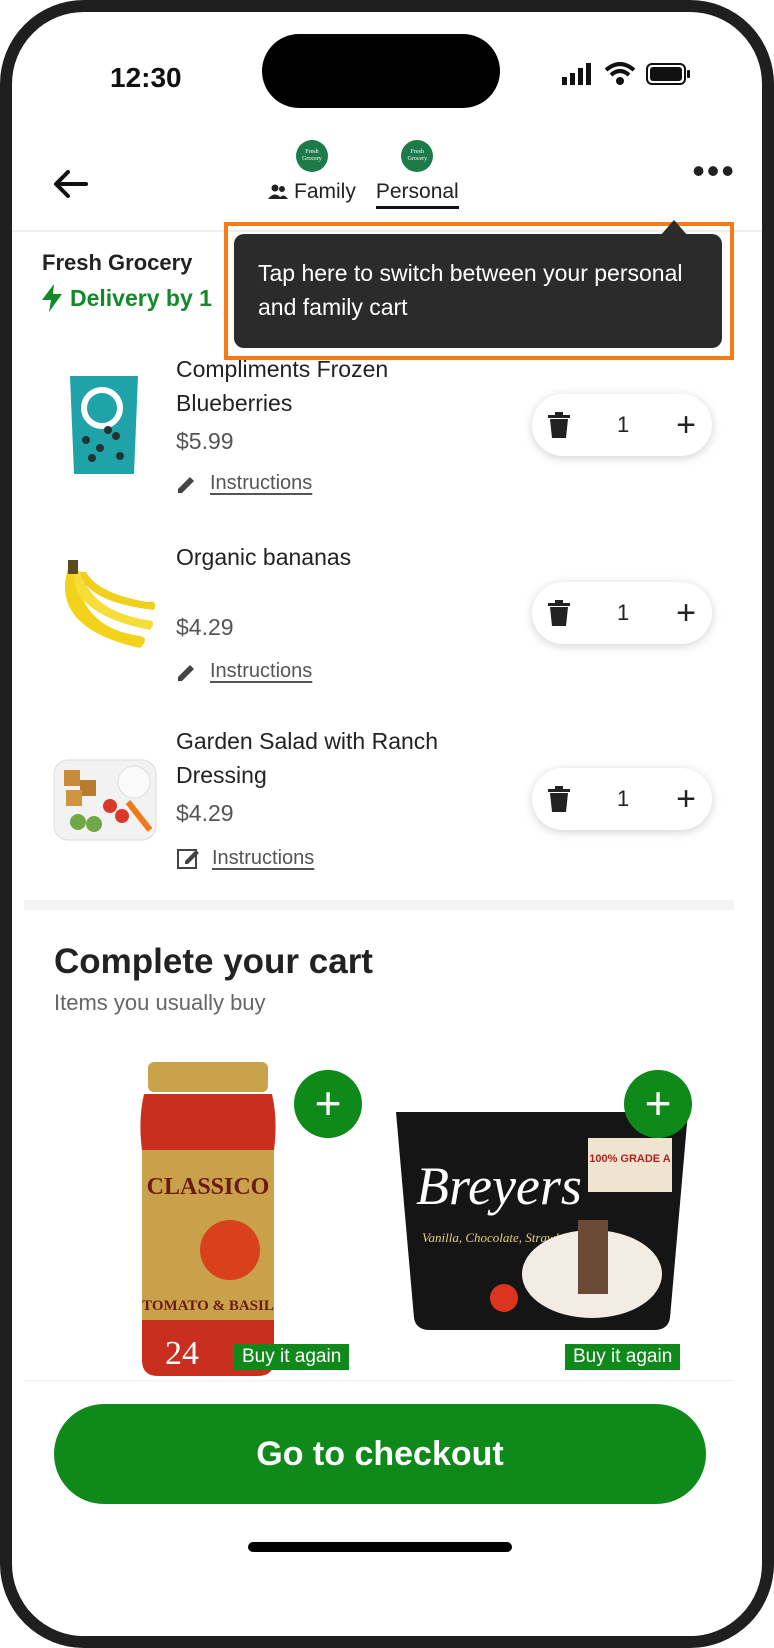 The image size is (774, 1648). What do you see at coordinates (141, 297) in the screenshot?
I see `delivery-text: Delivery by 1` at bounding box center [141, 297].